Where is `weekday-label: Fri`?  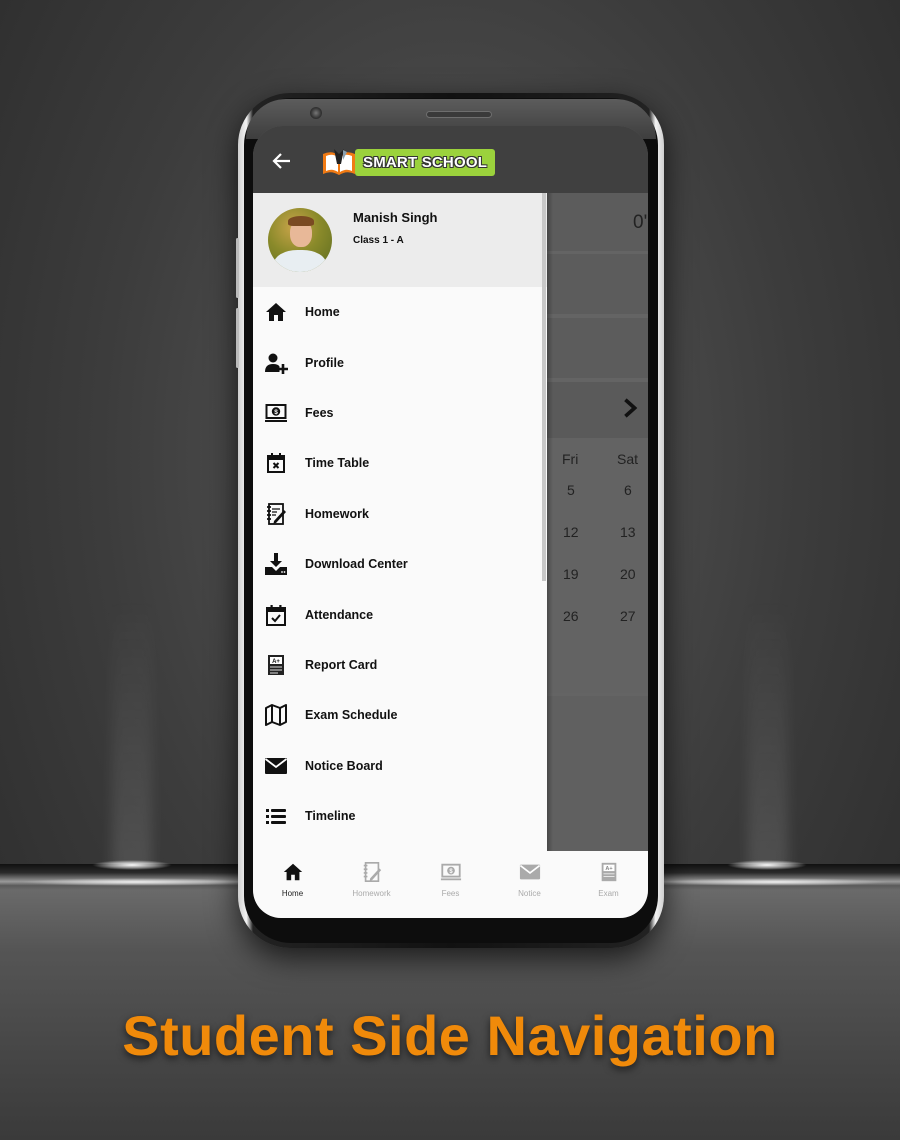 weekday-label: Fri is located at coordinates (570, 459).